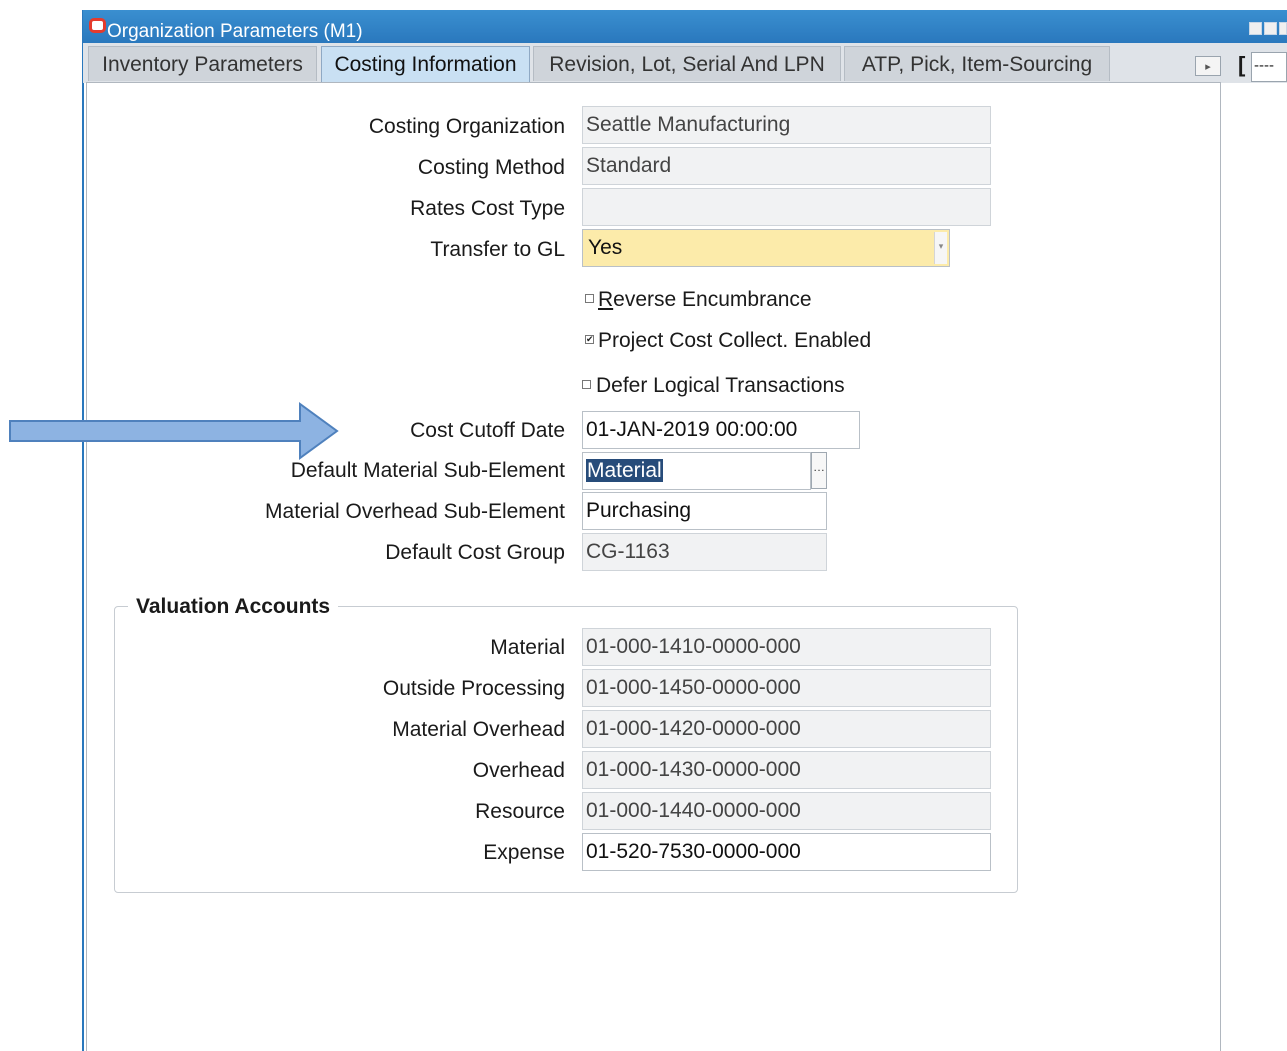  I want to click on material-account-label: Material, so click(527, 647).